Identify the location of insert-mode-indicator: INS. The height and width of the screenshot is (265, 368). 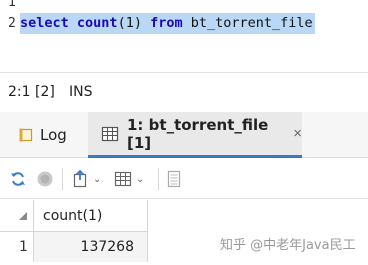
(81, 92).